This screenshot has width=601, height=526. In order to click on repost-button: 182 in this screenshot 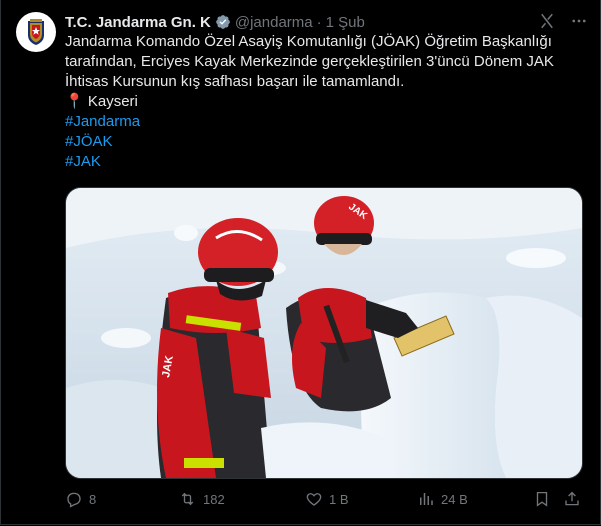, I will do `click(201, 499)`.